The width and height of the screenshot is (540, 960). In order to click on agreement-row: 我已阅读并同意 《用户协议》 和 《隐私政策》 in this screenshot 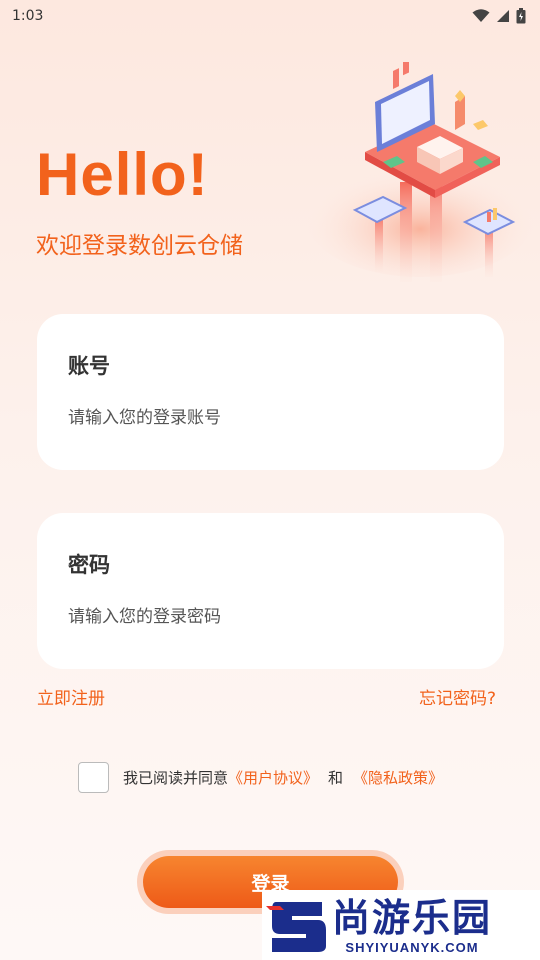, I will do `click(260, 777)`.